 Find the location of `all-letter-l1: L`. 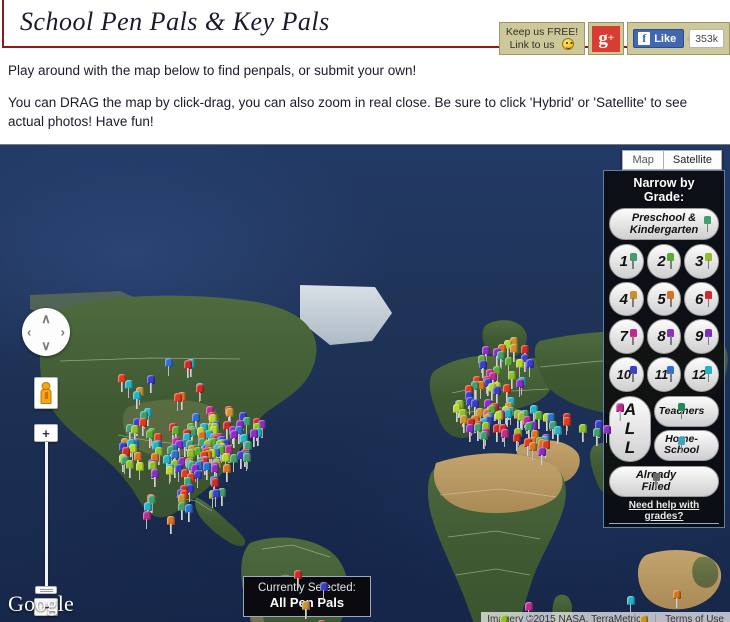

all-letter-l1: L is located at coordinates (630, 429).